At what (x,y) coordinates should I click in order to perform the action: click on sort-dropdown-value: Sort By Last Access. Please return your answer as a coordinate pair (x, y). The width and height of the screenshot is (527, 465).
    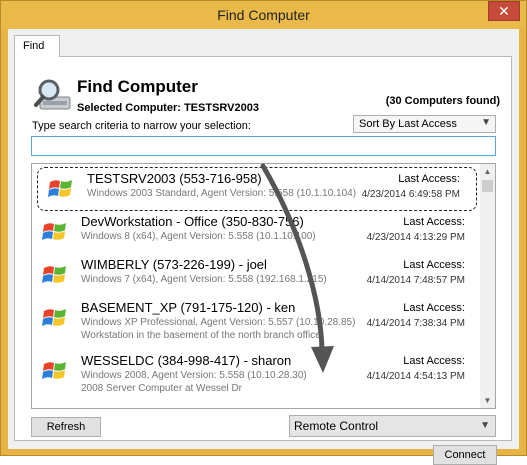
    Looking at the image, I should click on (408, 124).